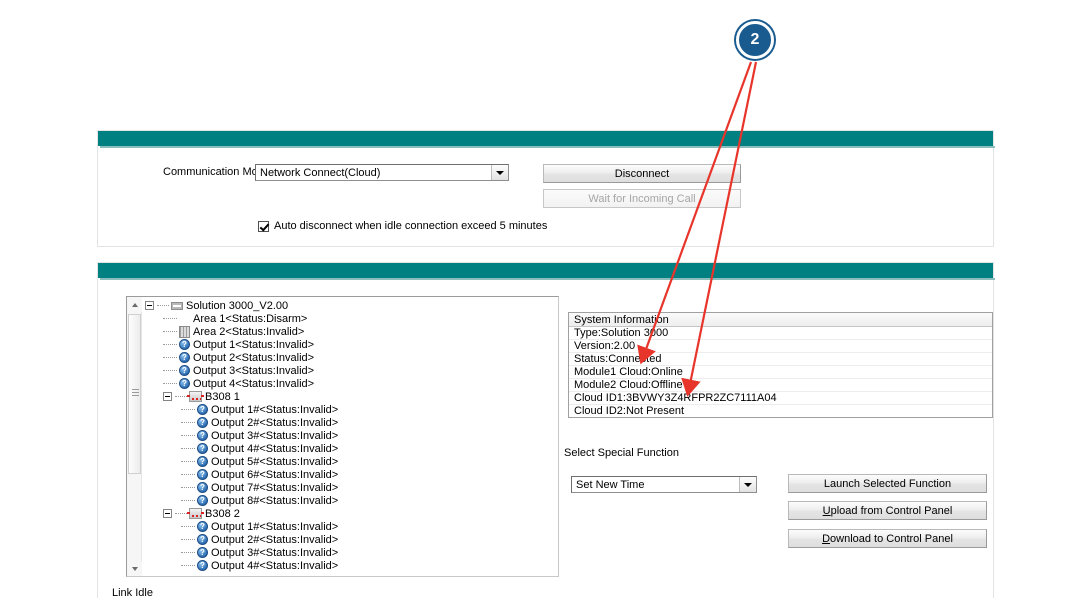 The image size is (1075, 616). What do you see at coordinates (755, 40) in the screenshot?
I see `callout-badge-2: 2` at bounding box center [755, 40].